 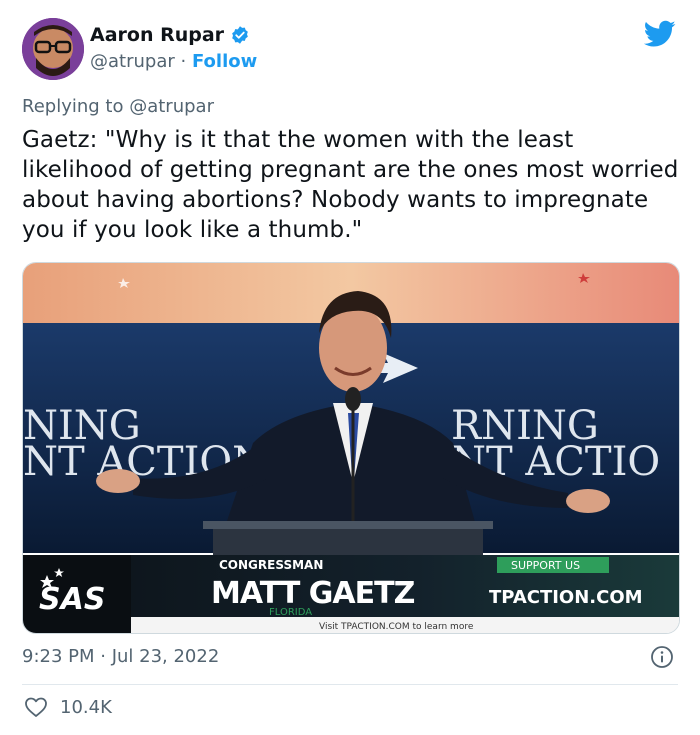 I want to click on replying-prefix: Replying to, so click(x=73, y=106).